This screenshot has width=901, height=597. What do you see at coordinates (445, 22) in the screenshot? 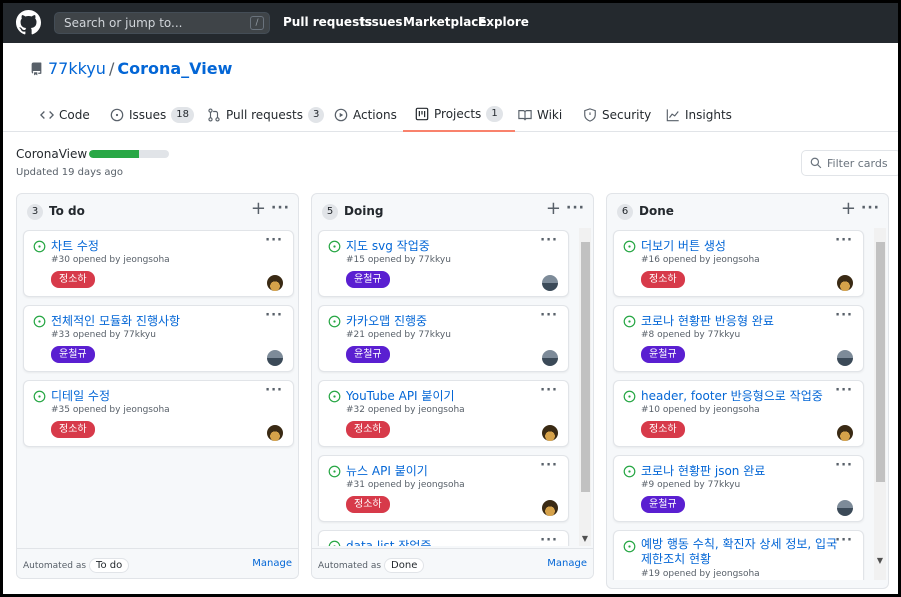
I see `nav-marketplace: Marketplace` at bounding box center [445, 22].